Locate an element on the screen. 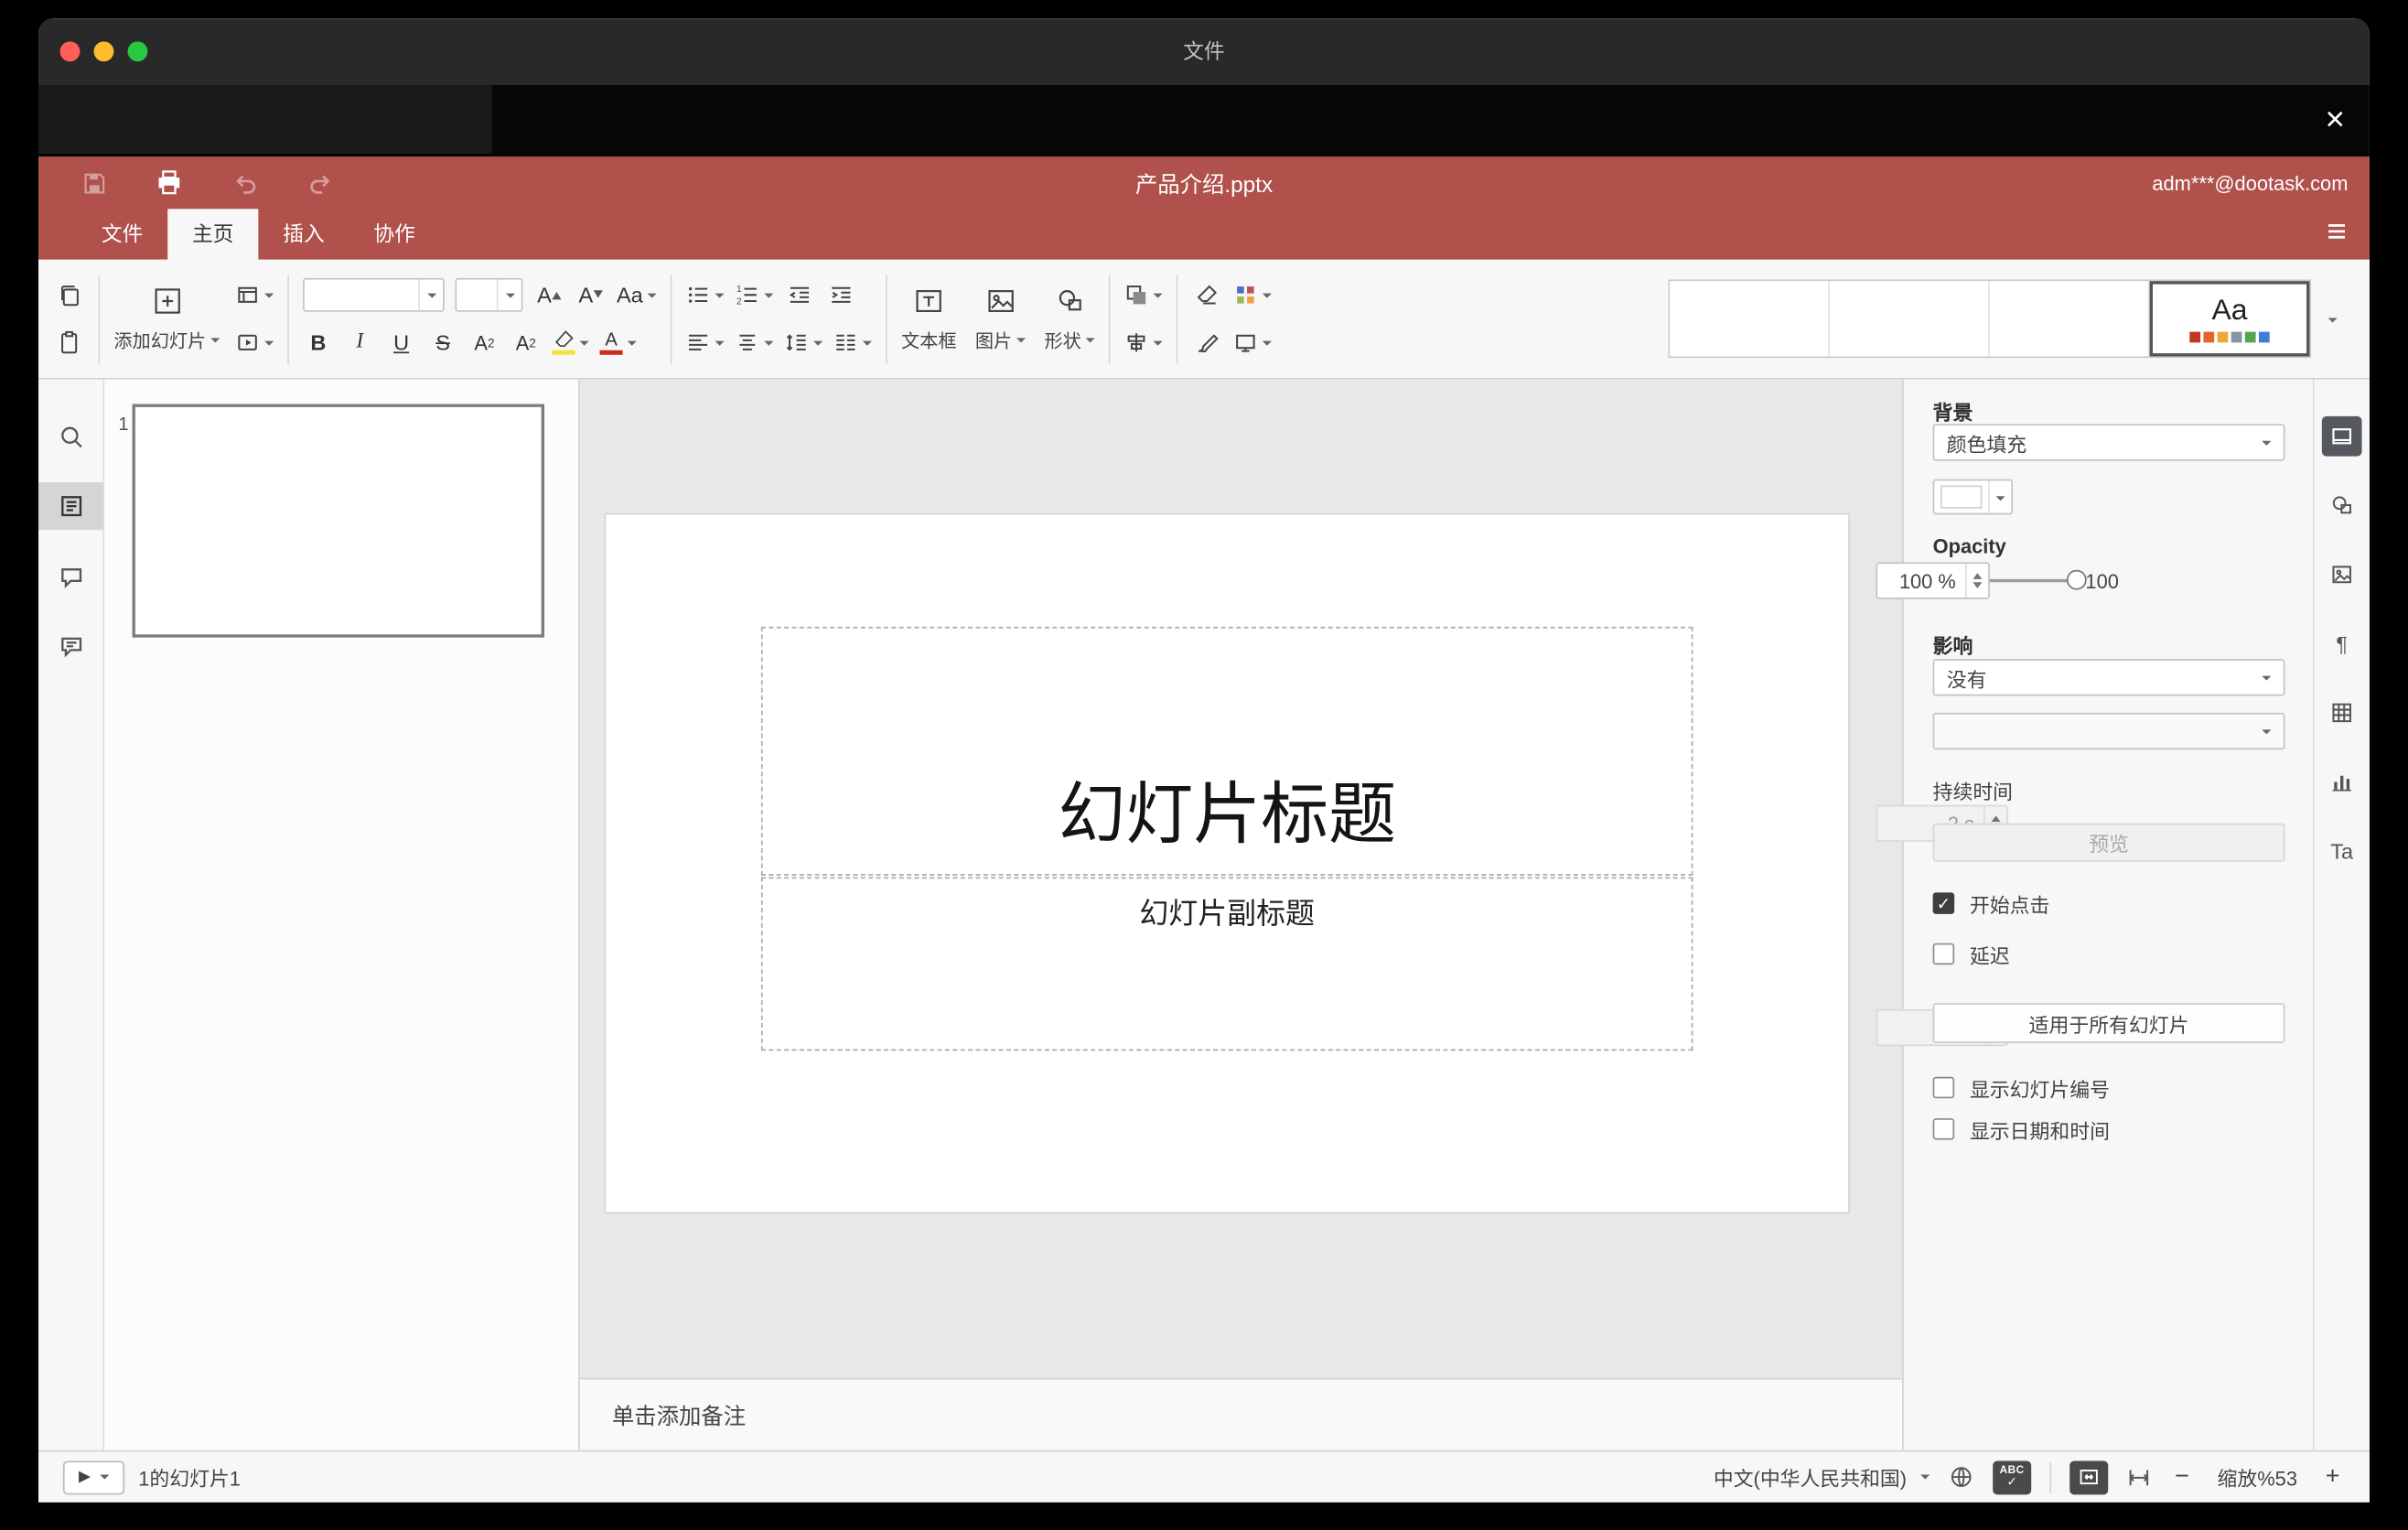 The image size is (2408, 1530). insert-textbox-button: 文本框 is located at coordinates (929, 318).